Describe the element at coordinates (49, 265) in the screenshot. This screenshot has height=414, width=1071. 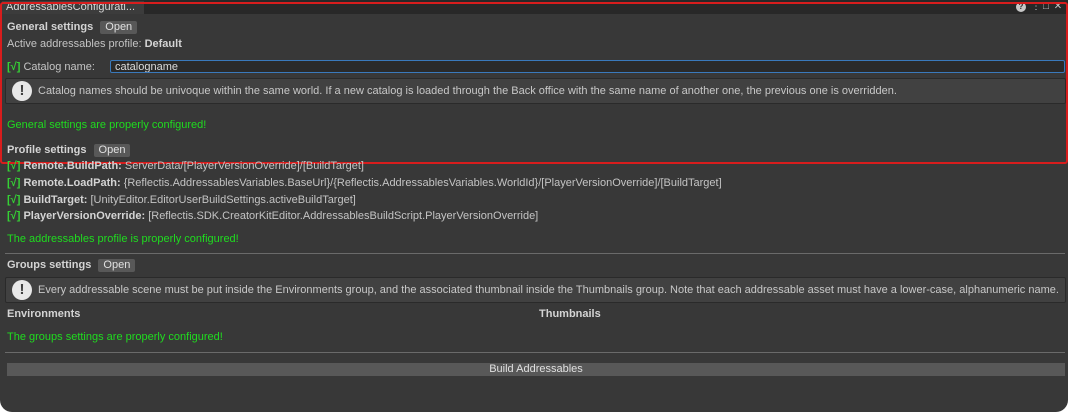
I see `groups-settings-title: Groups settings` at that location.